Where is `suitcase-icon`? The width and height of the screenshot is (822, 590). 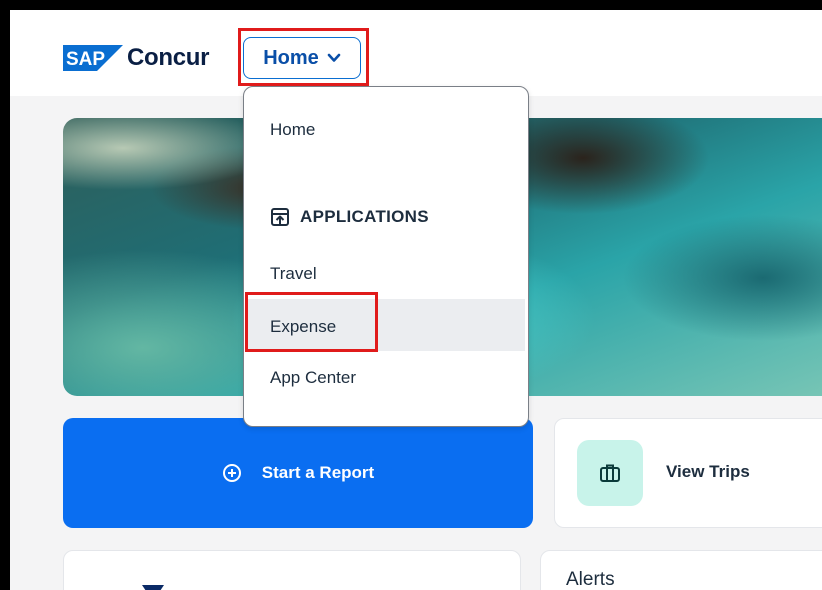 suitcase-icon is located at coordinates (610, 473).